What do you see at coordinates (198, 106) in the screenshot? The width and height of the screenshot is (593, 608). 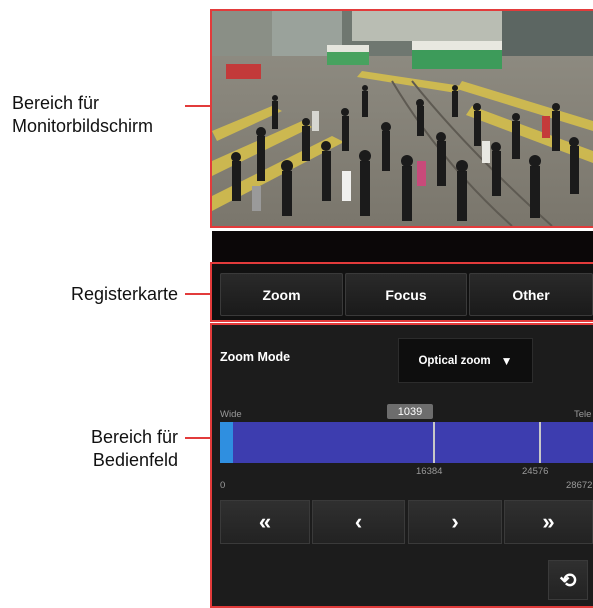 I see `monitor-leader-line` at bounding box center [198, 106].